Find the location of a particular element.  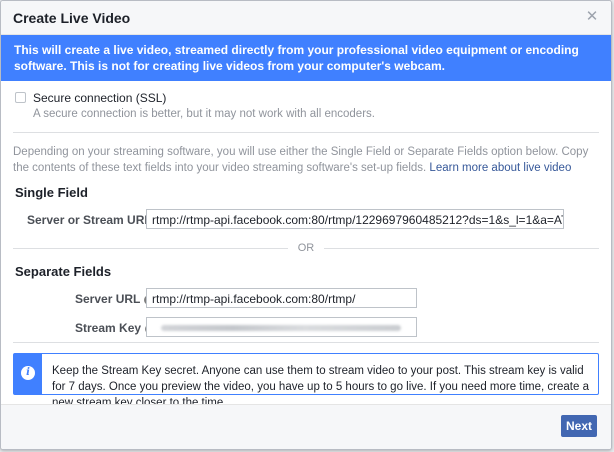

single-field-title: Single Field is located at coordinates (51, 192).